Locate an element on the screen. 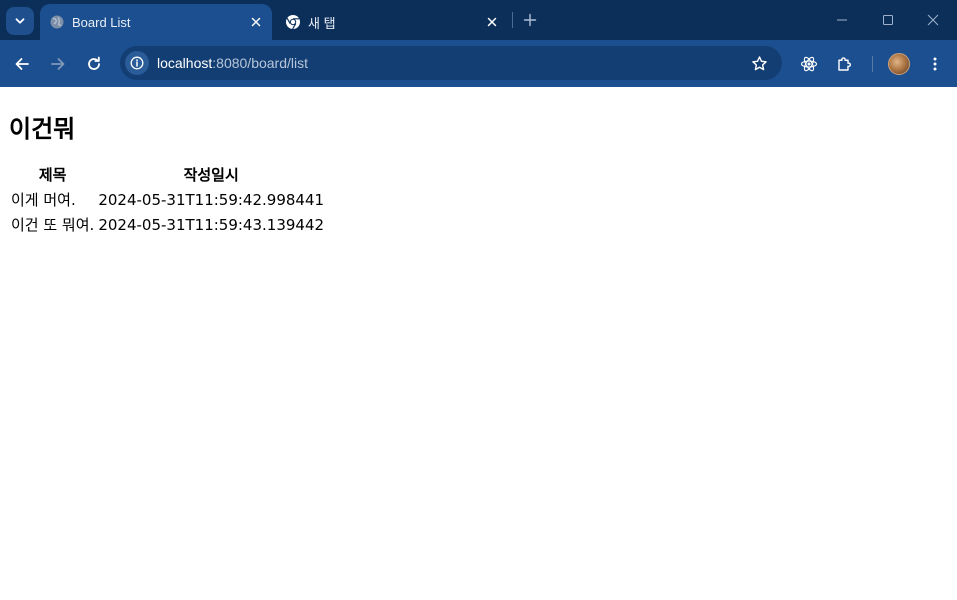  globe-icon is located at coordinates (57, 22).